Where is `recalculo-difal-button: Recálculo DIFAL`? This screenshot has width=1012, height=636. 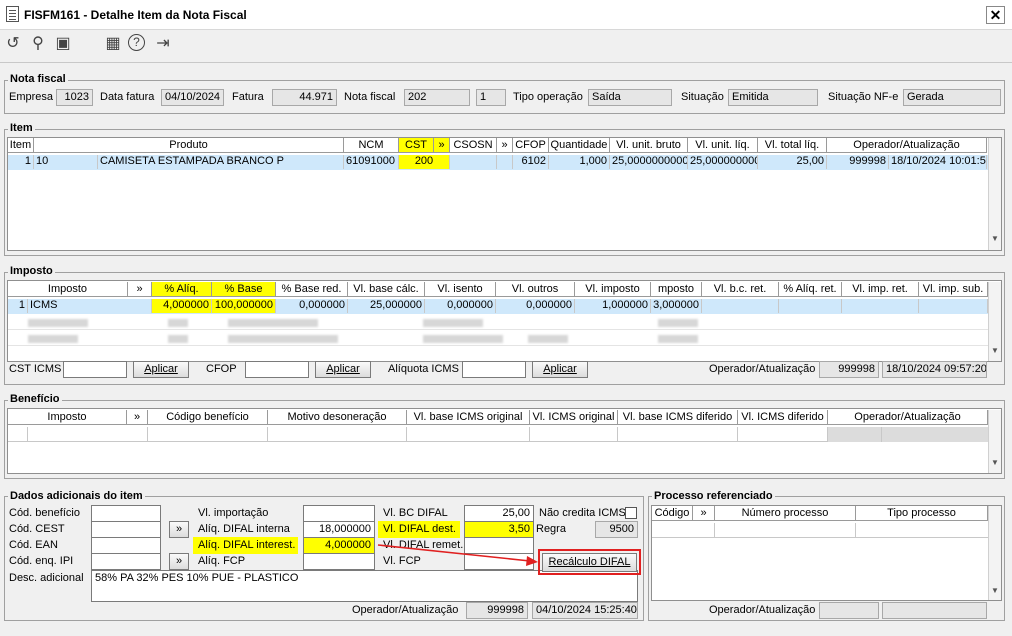 recalculo-difal-button: Recálculo DIFAL is located at coordinates (589, 562).